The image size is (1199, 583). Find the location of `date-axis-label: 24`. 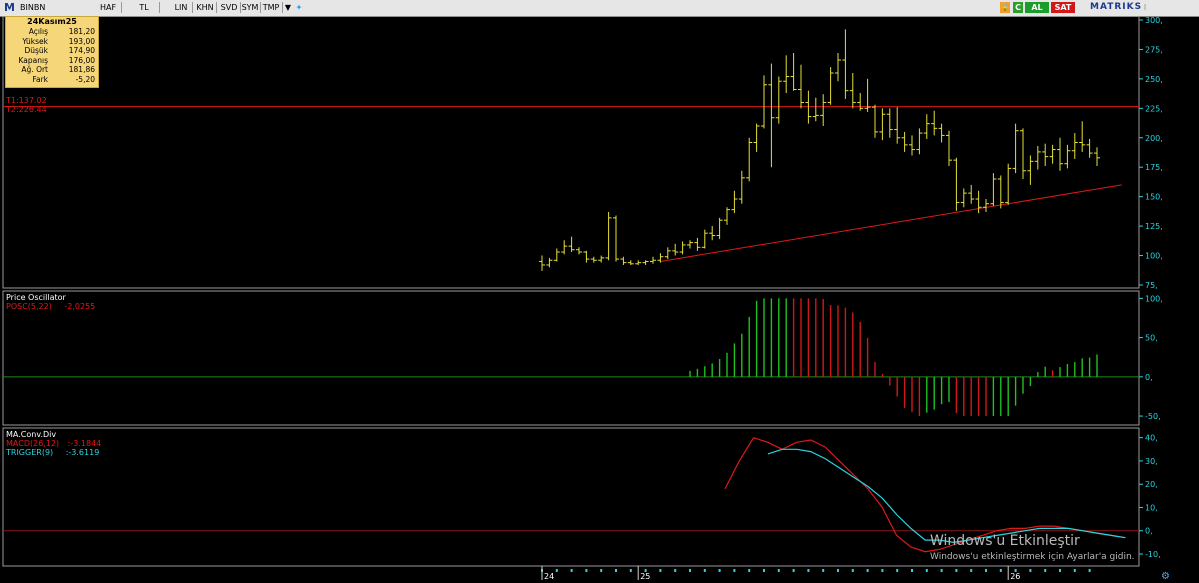

date-axis-label: 24 is located at coordinates (549, 576).